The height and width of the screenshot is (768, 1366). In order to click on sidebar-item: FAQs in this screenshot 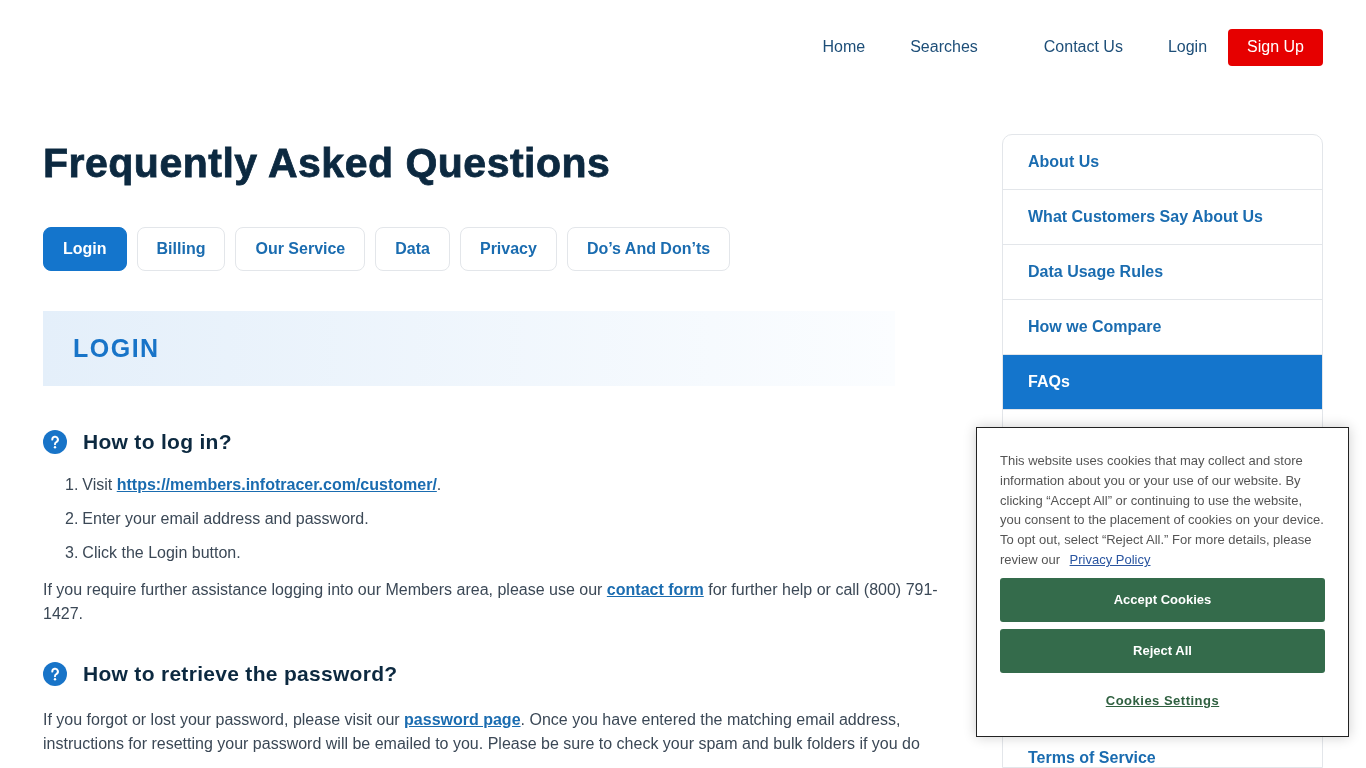, I will do `click(1162, 382)`.